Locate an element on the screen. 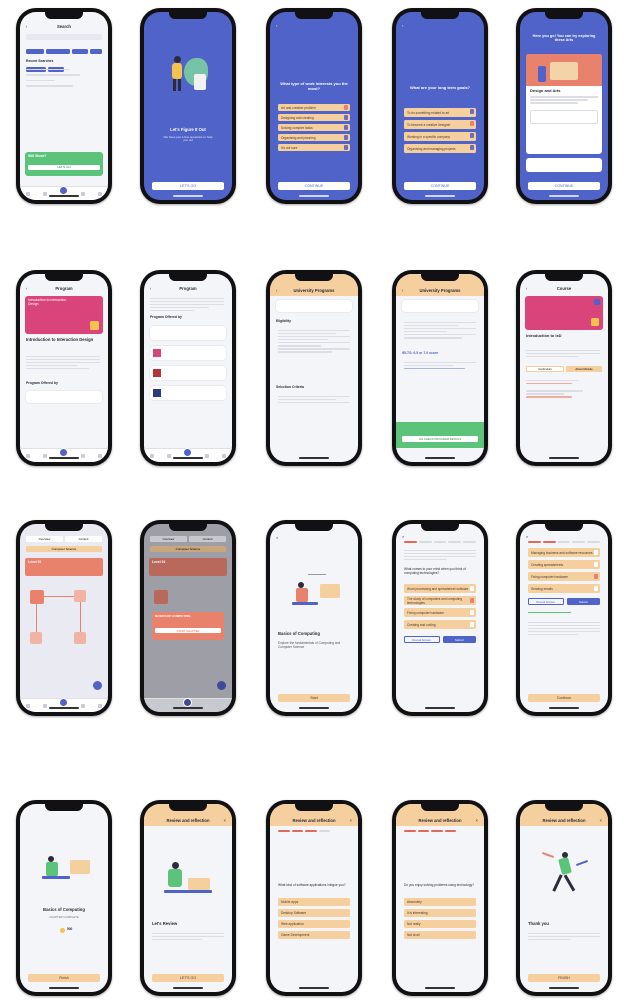 Image resolution: width=632 pixels, height=1004 pixels. option-item: Managing business and software resources is located at coordinates (564, 552).